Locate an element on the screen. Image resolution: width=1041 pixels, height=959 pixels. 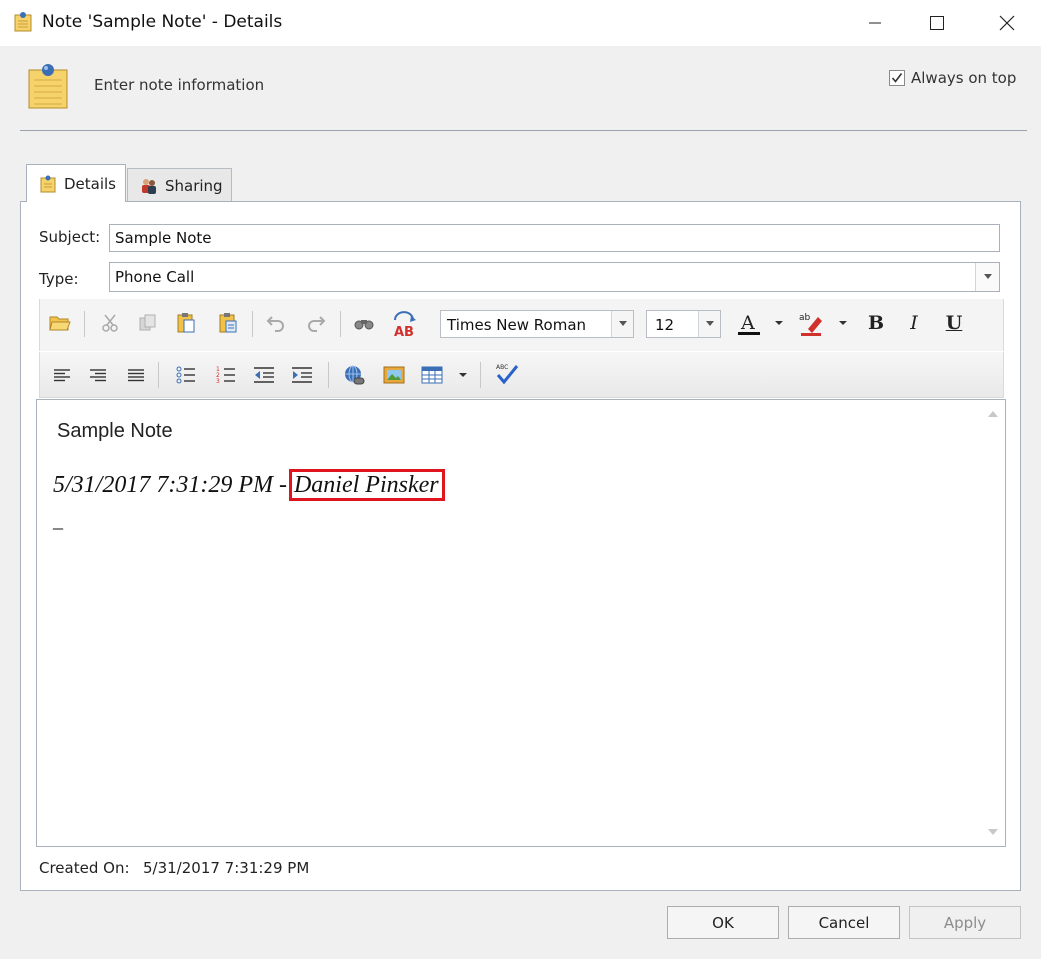
paste-button is located at coordinates (186, 323).